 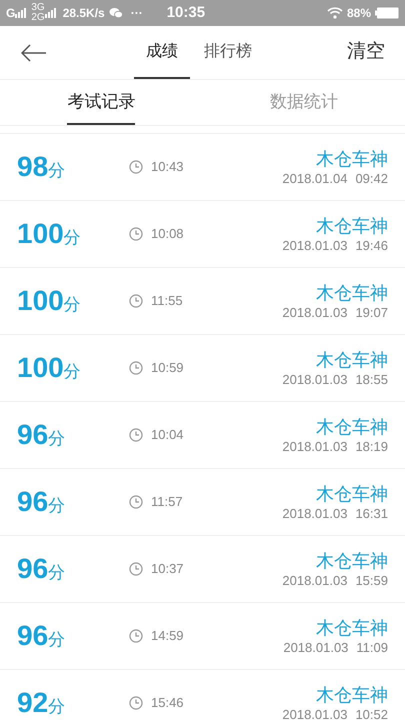 What do you see at coordinates (186, 12) in the screenshot?
I see `clock: 10:35` at bounding box center [186, 12].